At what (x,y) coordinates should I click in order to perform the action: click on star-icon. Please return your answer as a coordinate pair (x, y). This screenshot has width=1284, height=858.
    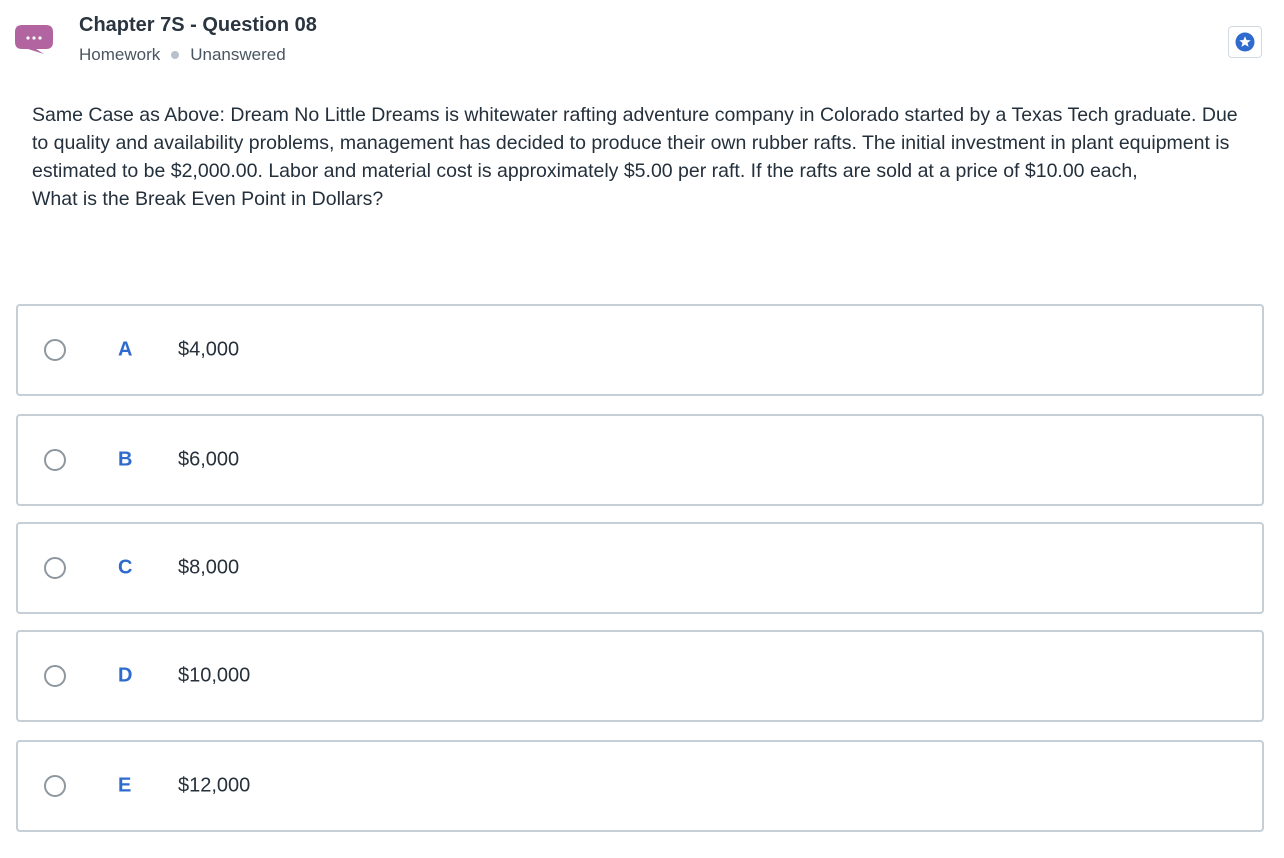
    Looking at the image, I should click on (1245, 42).